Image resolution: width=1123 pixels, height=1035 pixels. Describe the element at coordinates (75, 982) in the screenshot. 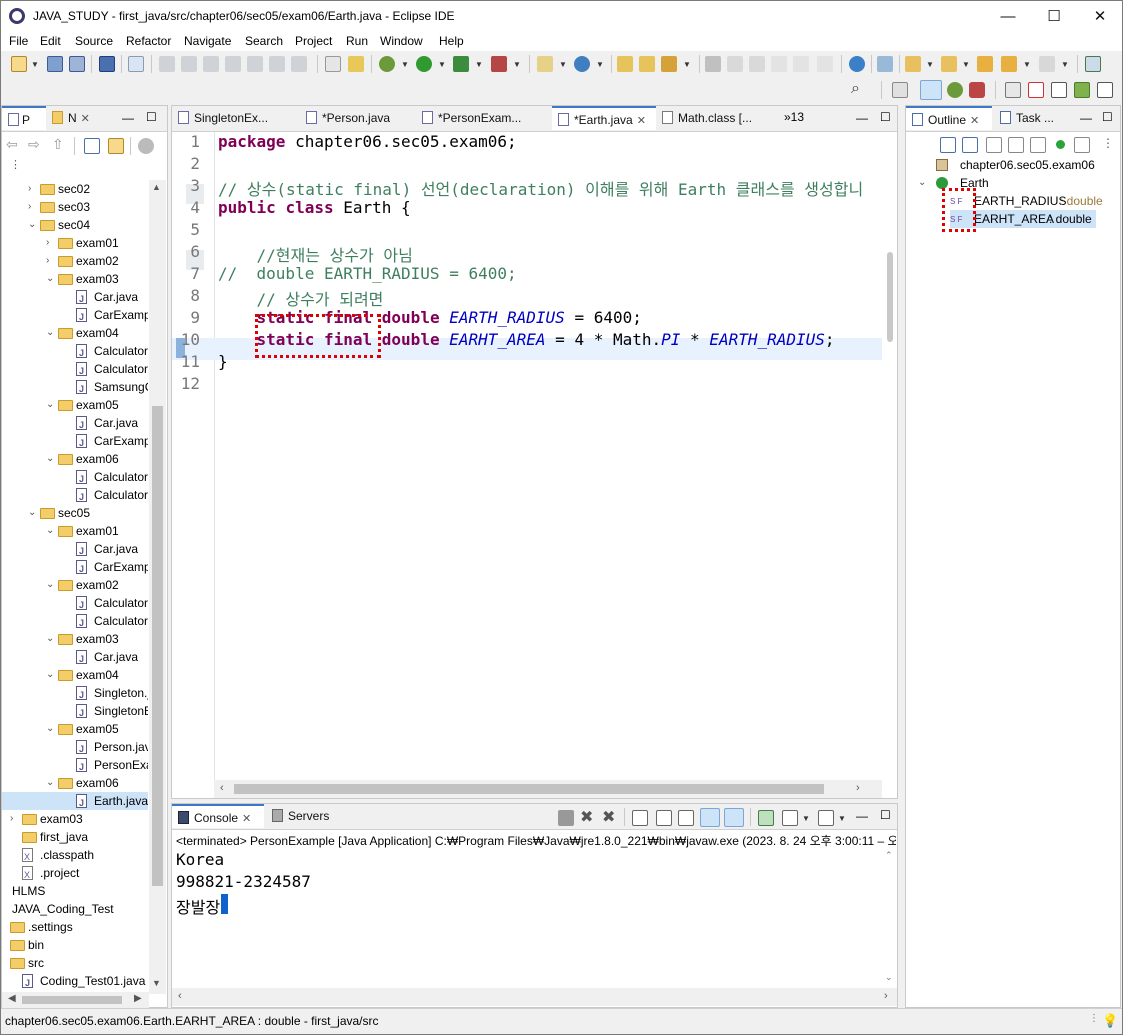

I see `tree-file: Coding_Test01.java` at that location.